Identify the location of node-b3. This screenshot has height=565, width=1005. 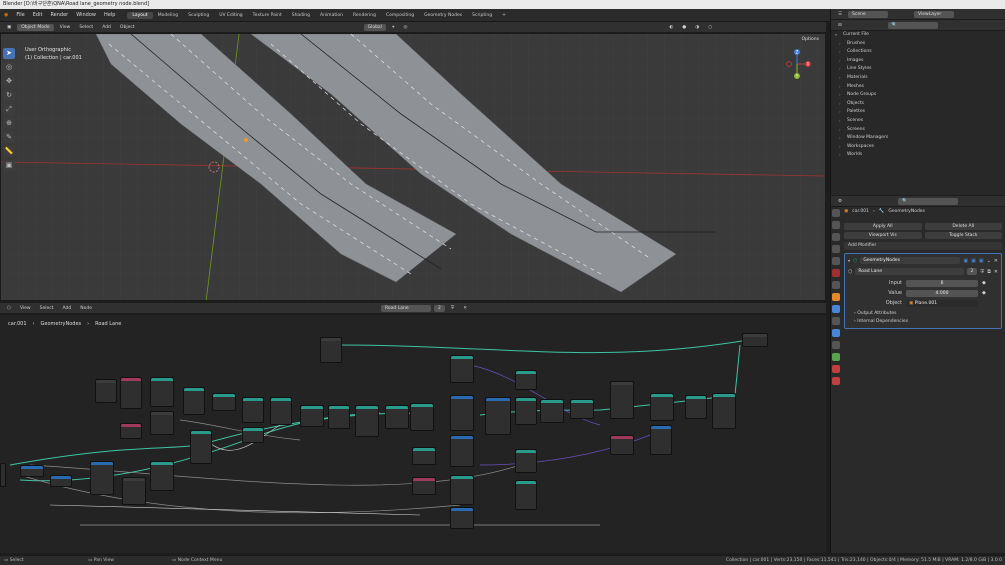
(253, 410).